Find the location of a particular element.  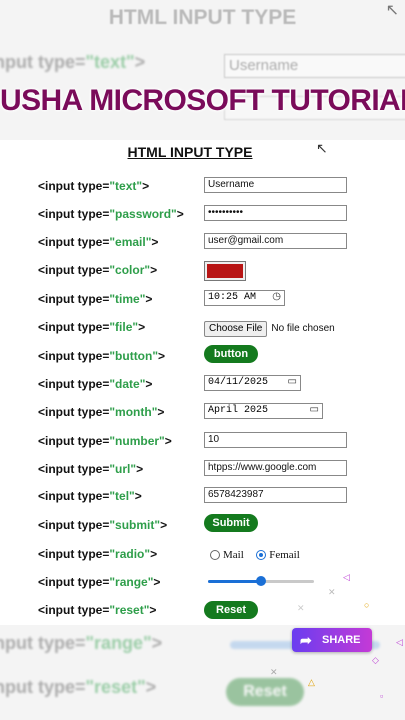

background-row-range: nput type="range"> is located at coordinates (81, 643).